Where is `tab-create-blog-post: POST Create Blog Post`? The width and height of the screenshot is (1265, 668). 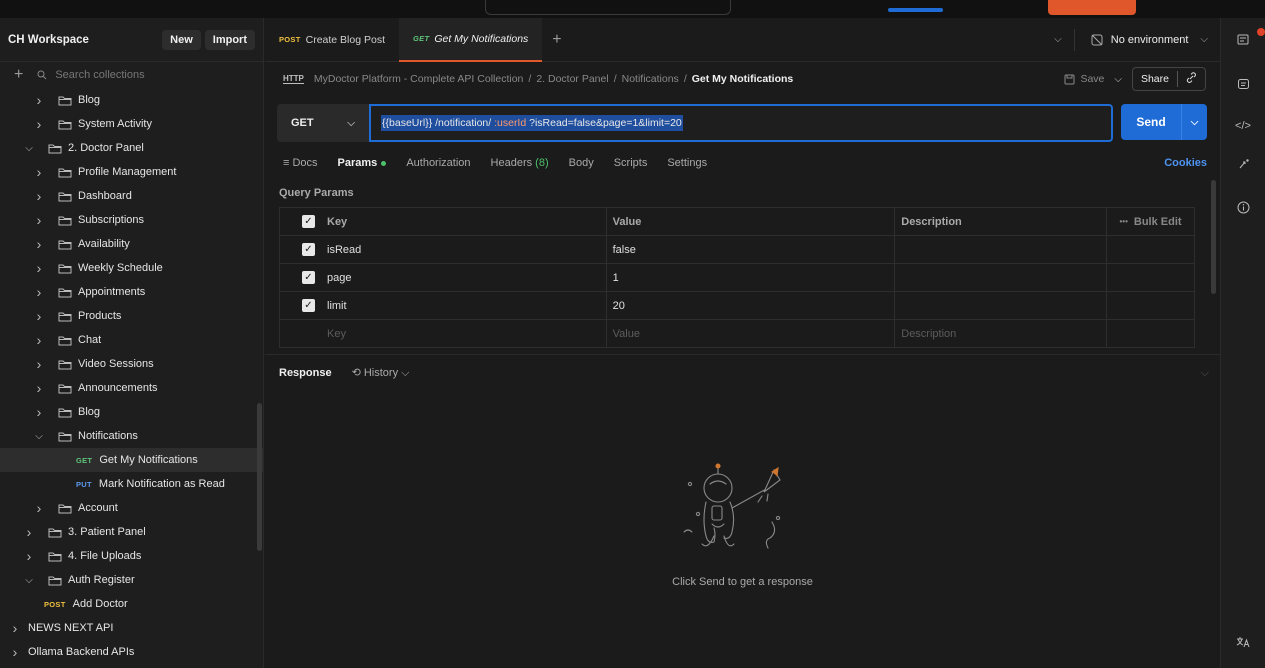
tab-create-blog-post: POST Create Blog Post is located at coordinates (332, 40).